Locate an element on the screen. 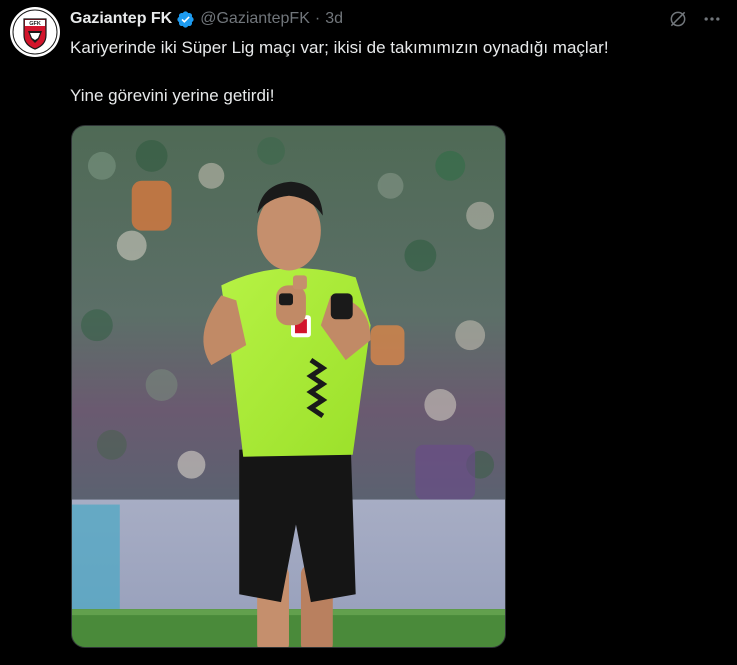 The image size is (737, 665). svg-text: GFK is located at coordinates (35, 24).